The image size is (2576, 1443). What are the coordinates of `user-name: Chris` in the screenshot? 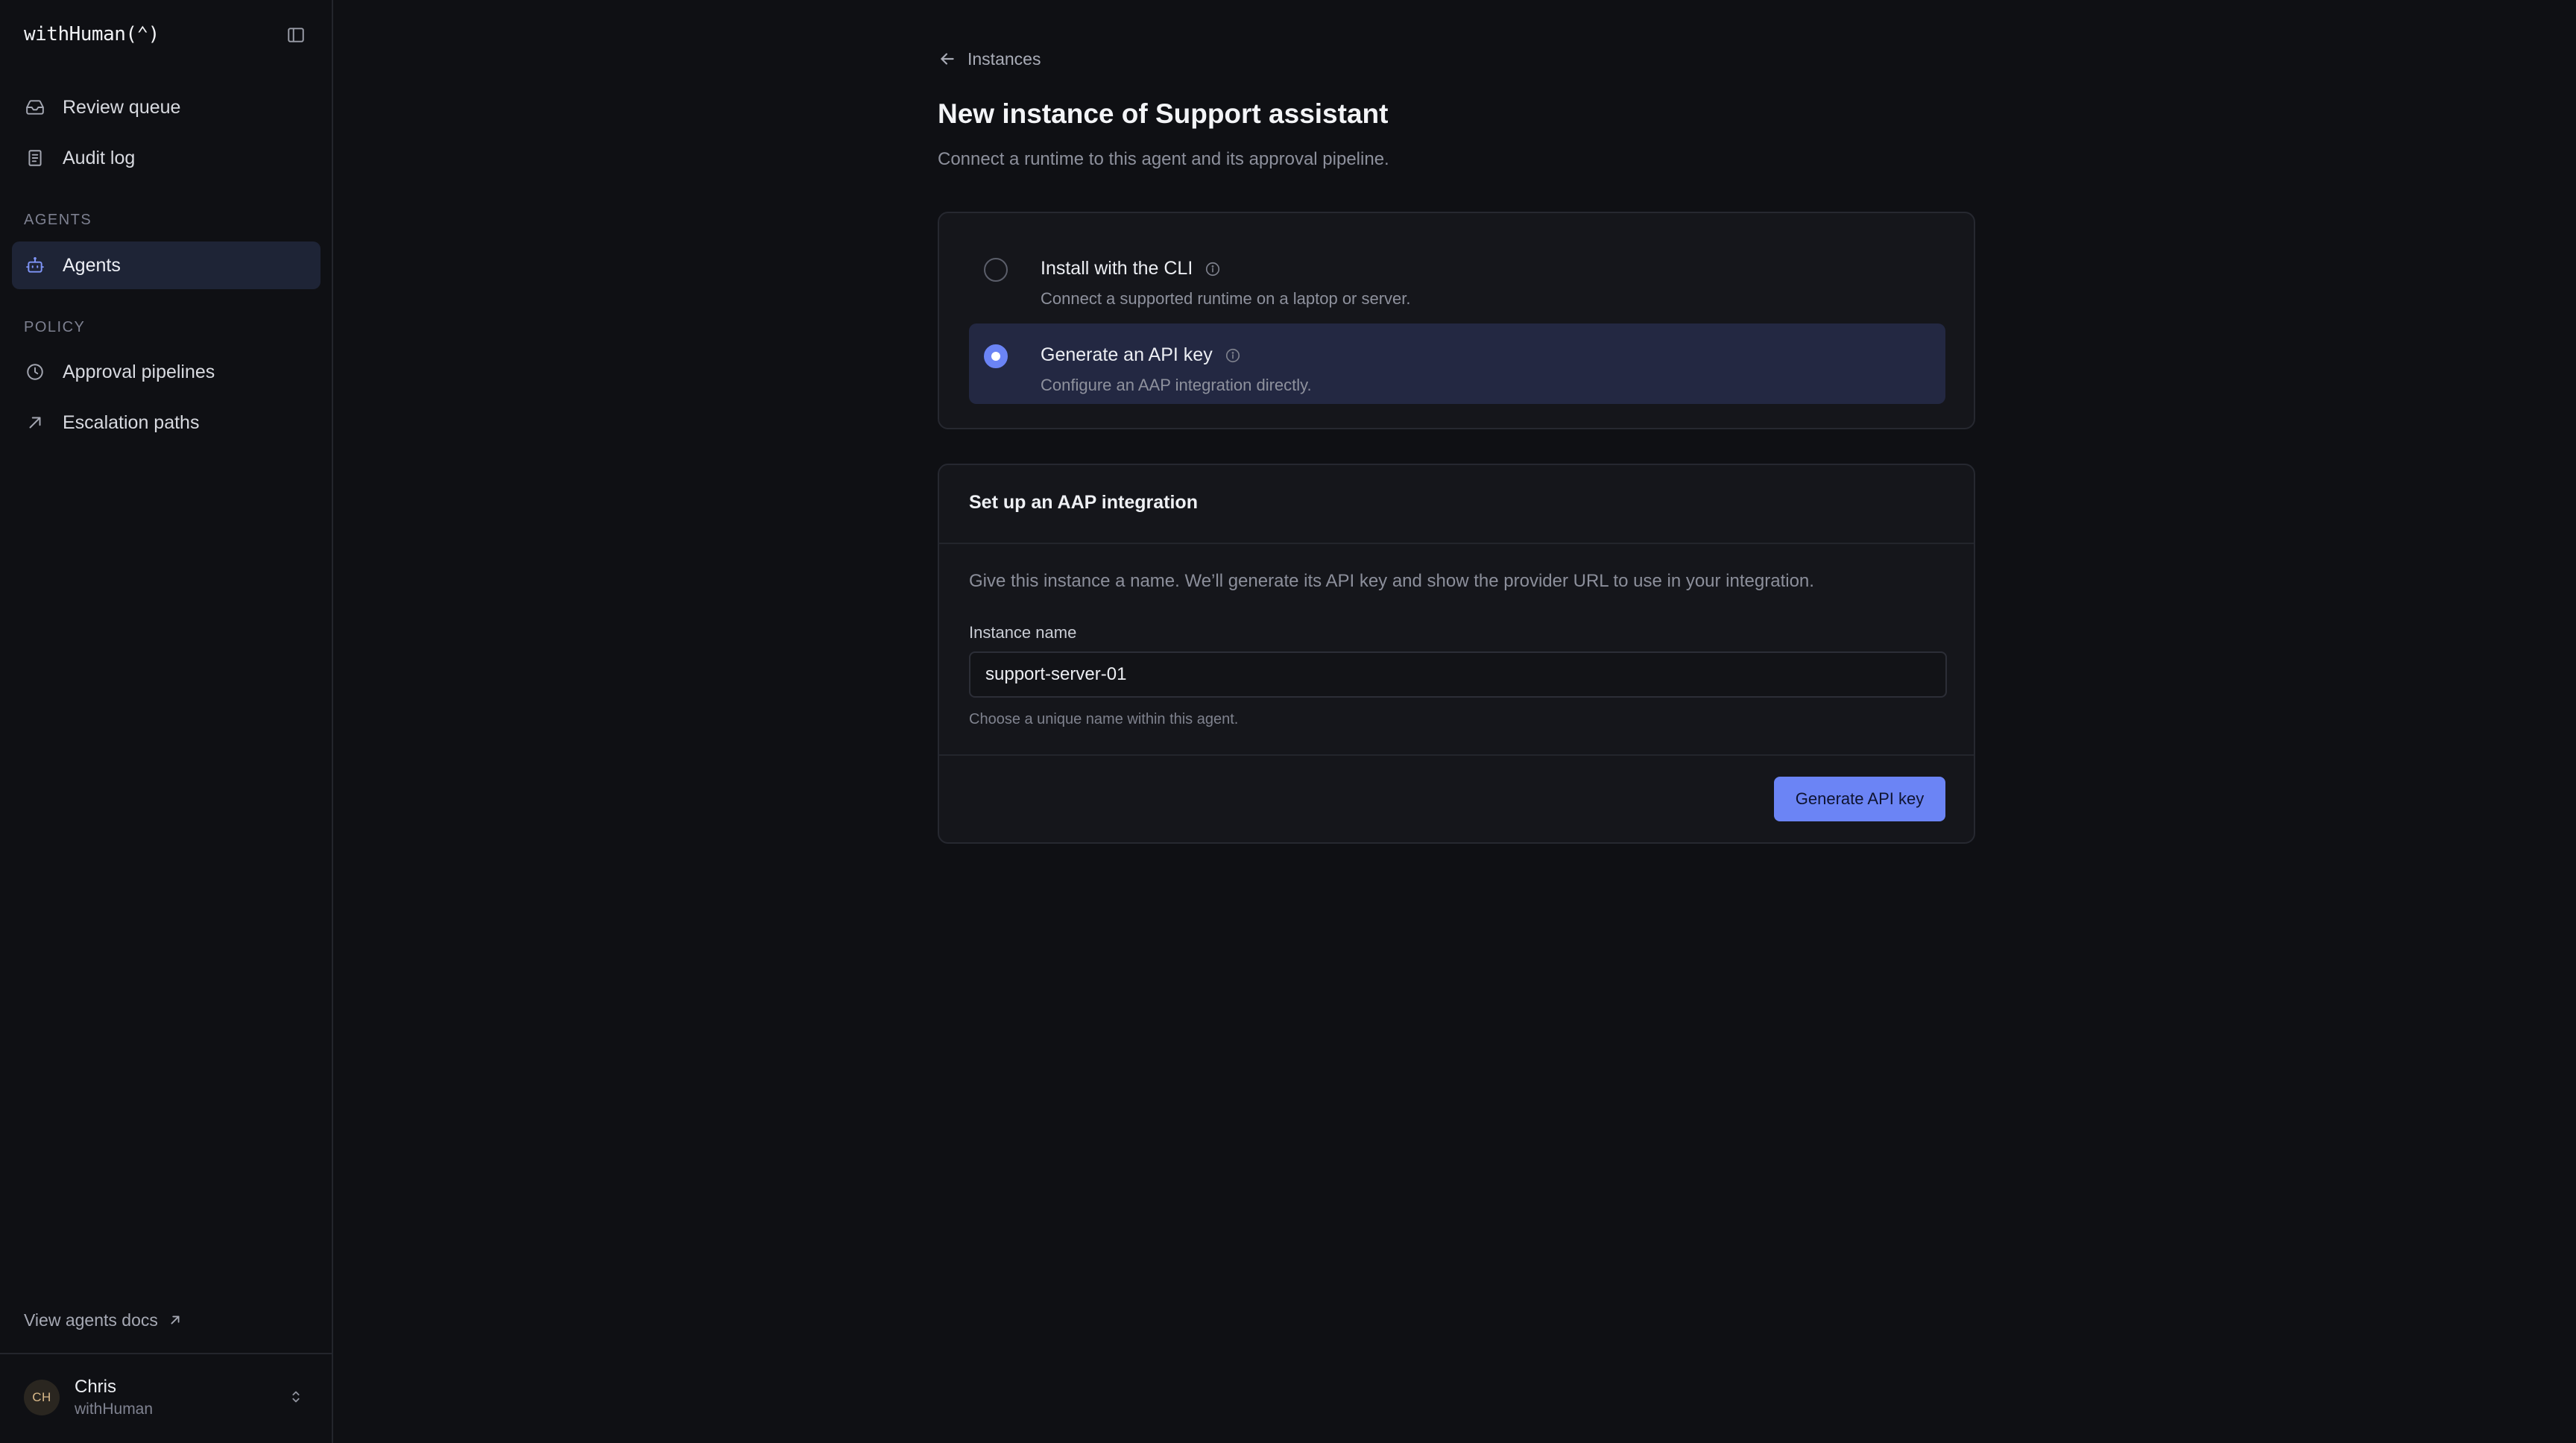 It's located at (96, 1387).